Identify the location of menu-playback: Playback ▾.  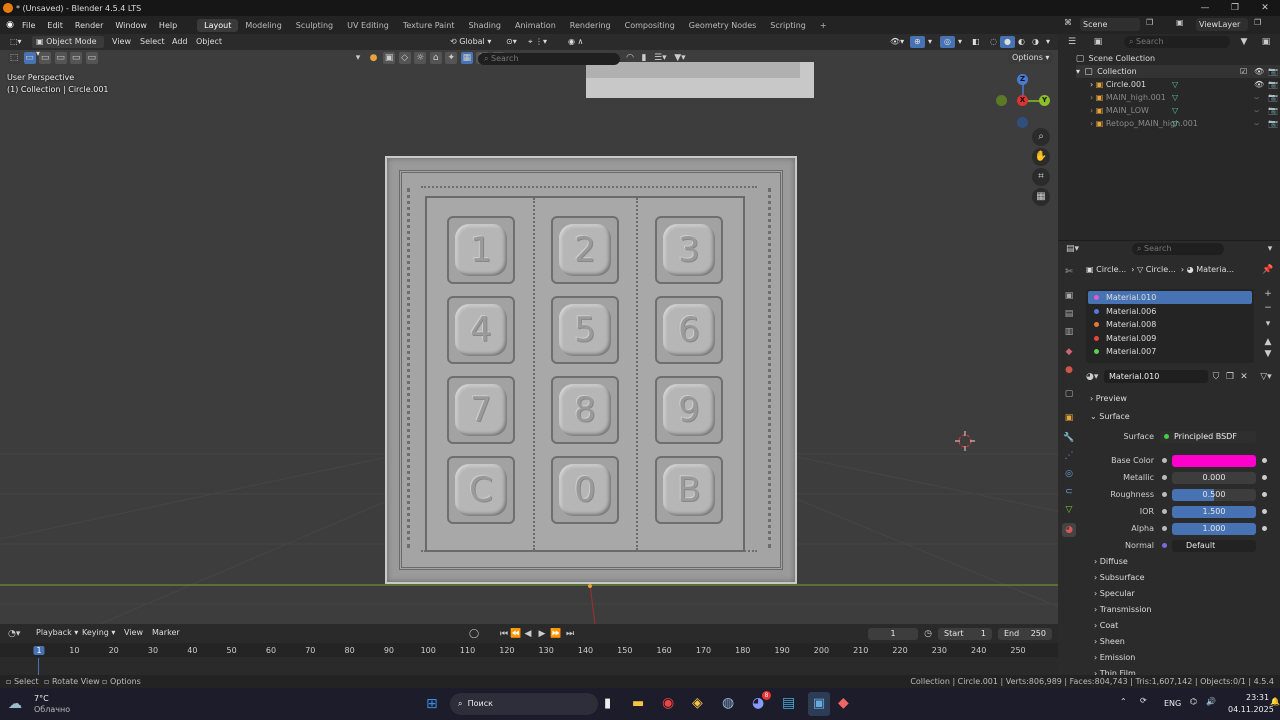
(57, 633).